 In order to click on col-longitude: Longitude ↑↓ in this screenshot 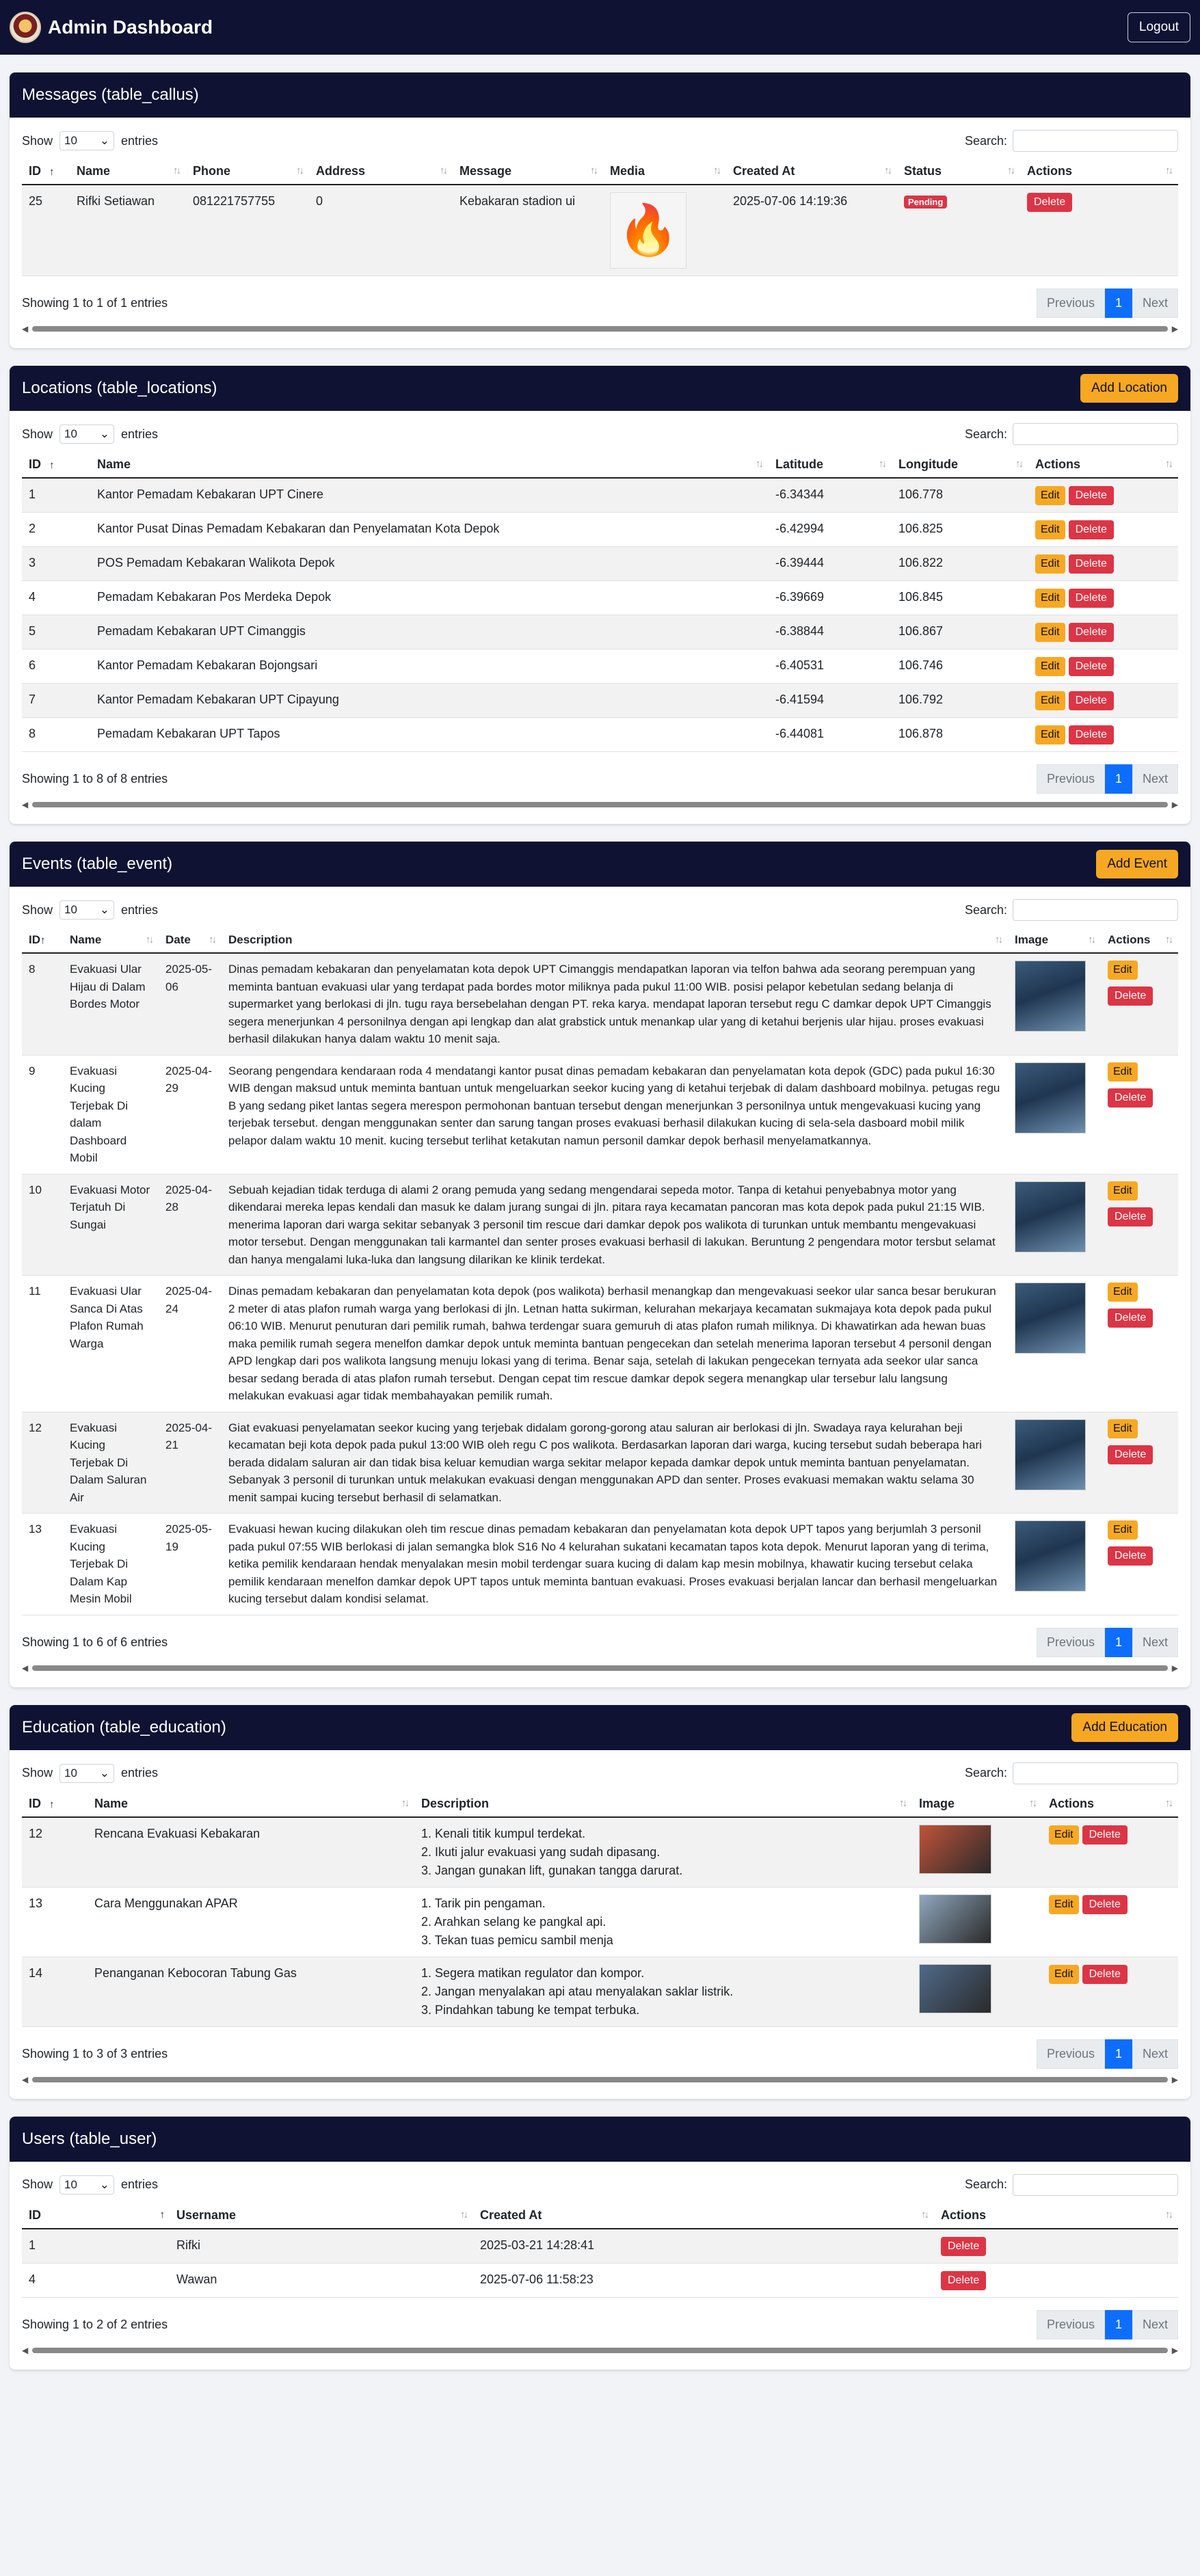, I will do `click(960, 465)`.